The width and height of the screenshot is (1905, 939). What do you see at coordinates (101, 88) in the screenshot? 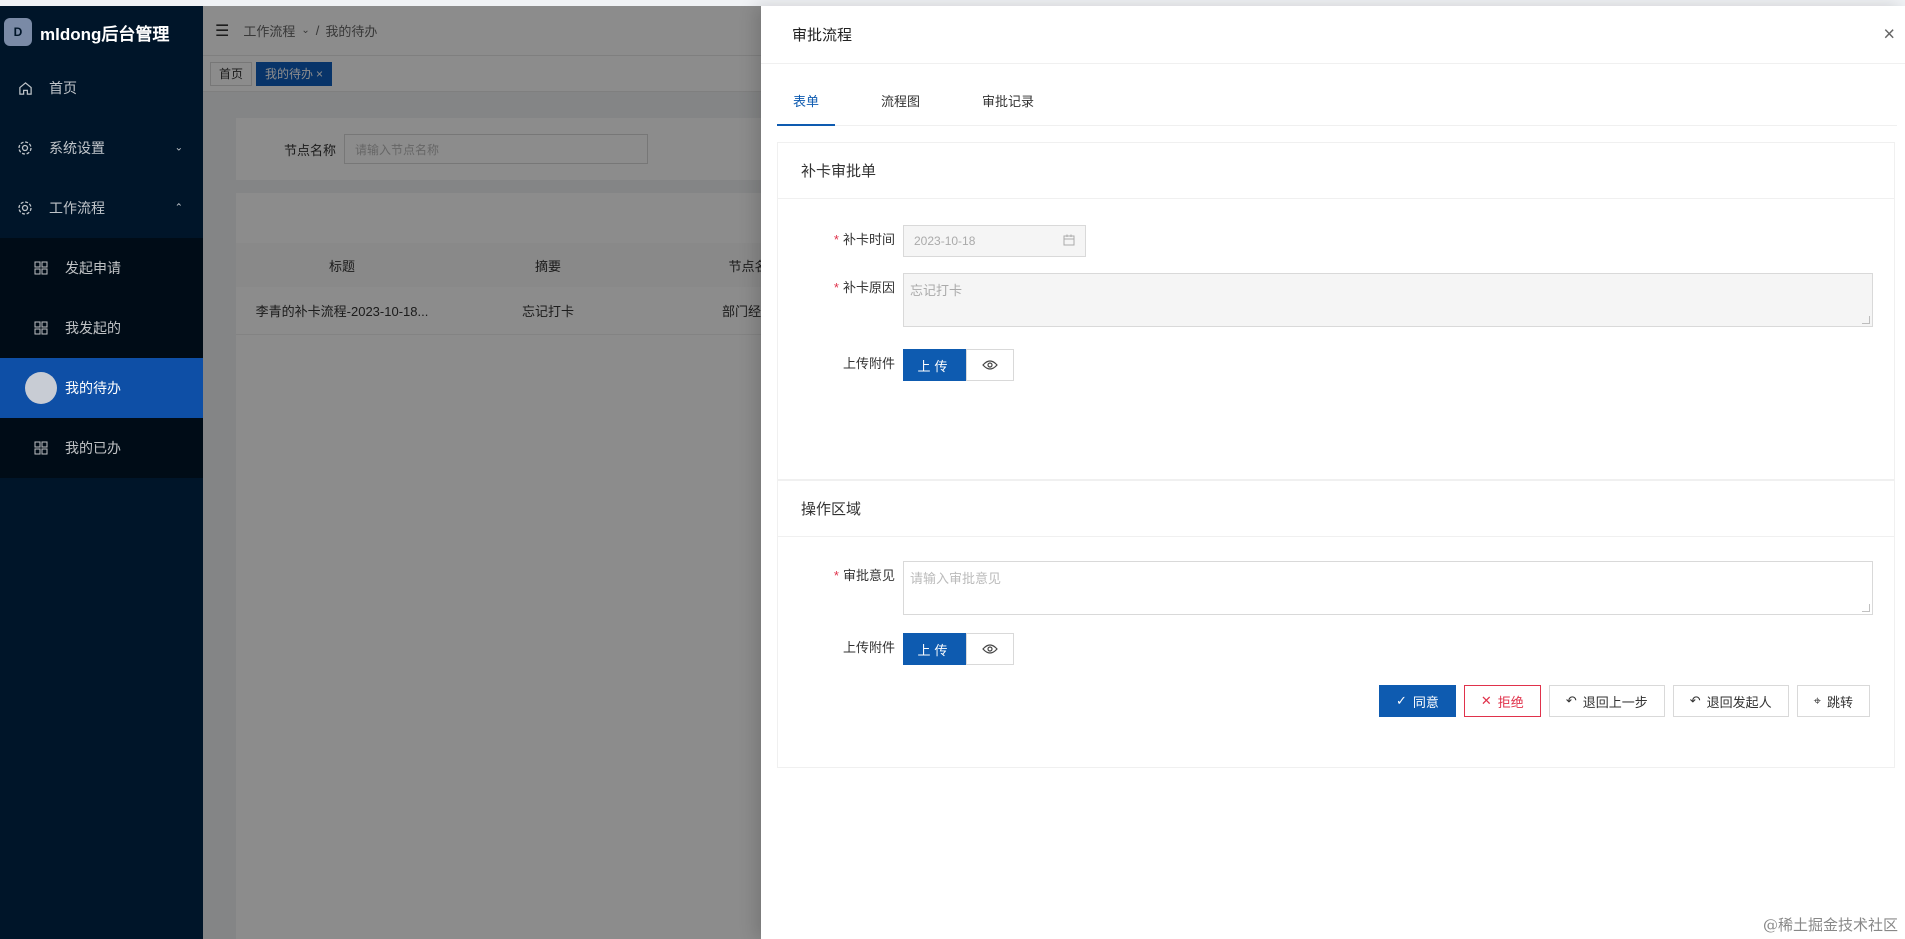
I see `sidebar-item-home: 首页` at bounding box center [101, 88].